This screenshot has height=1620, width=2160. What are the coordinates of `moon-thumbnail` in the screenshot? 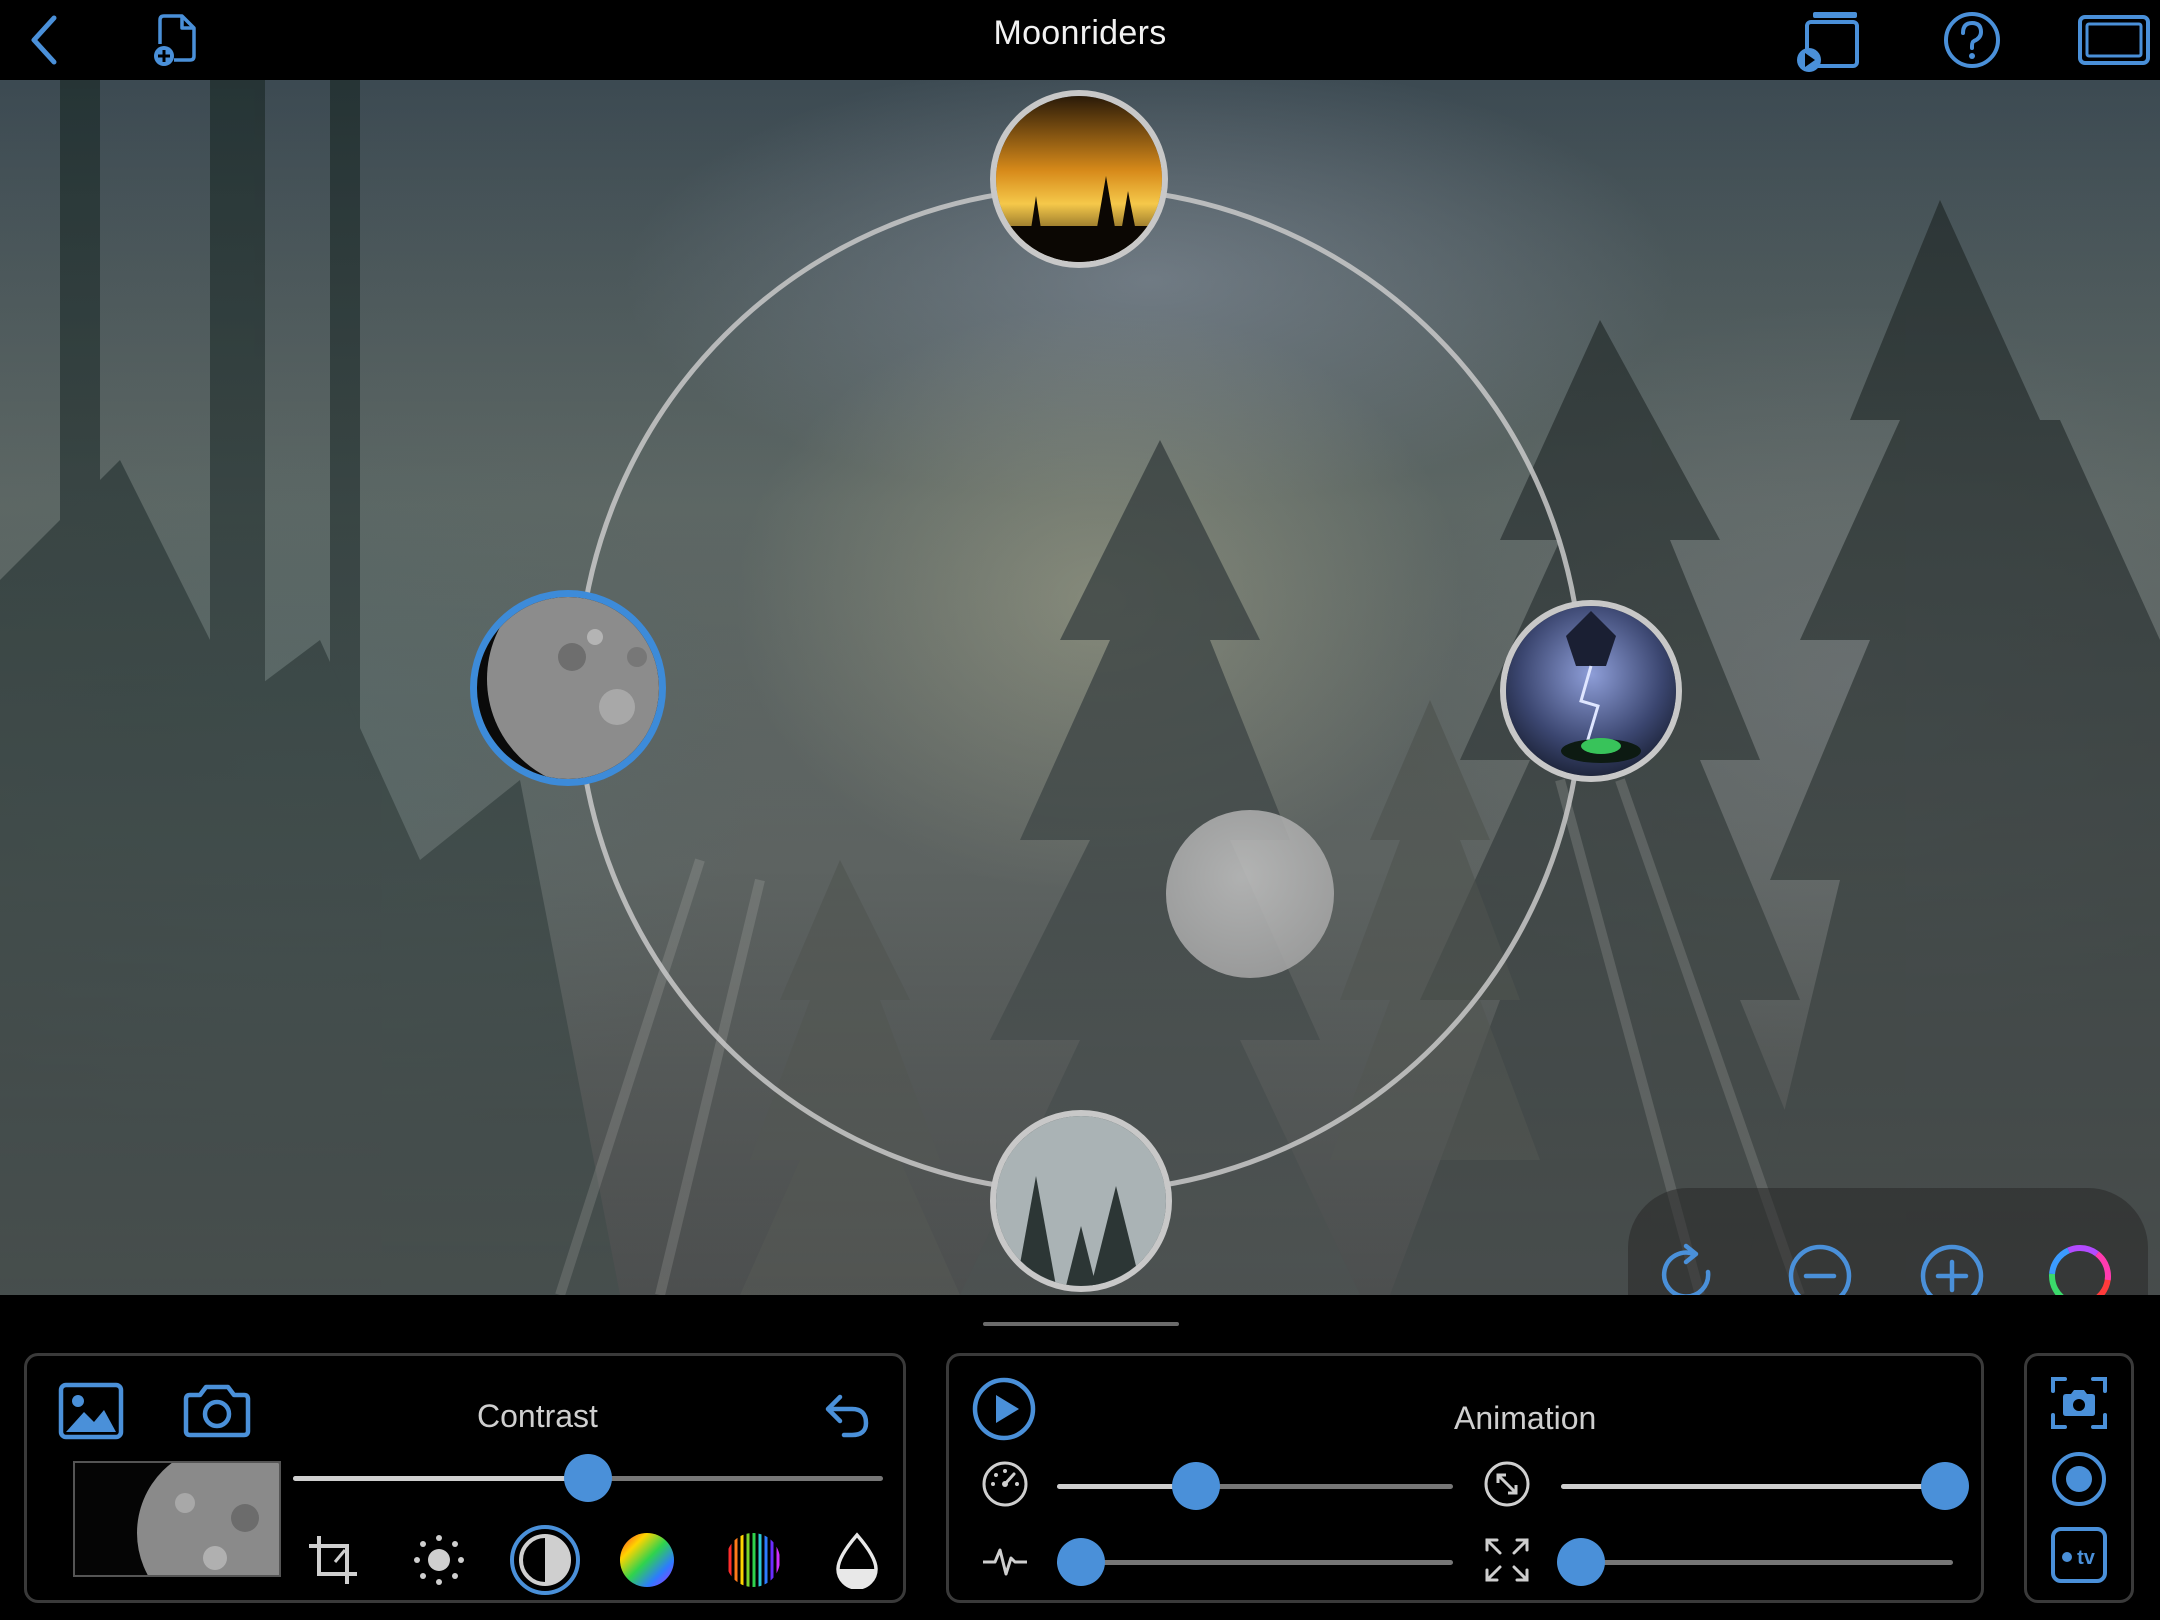 It's located at (568, 688).